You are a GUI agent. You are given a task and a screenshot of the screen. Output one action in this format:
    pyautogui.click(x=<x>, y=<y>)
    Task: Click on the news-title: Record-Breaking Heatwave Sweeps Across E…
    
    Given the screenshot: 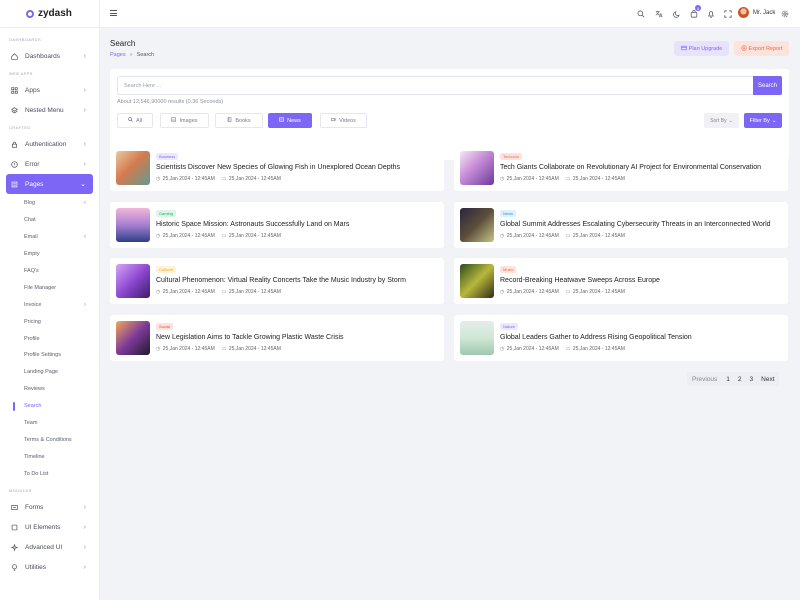 What is the action you would take?
    pyautogui.click(x=580, y=280)
    